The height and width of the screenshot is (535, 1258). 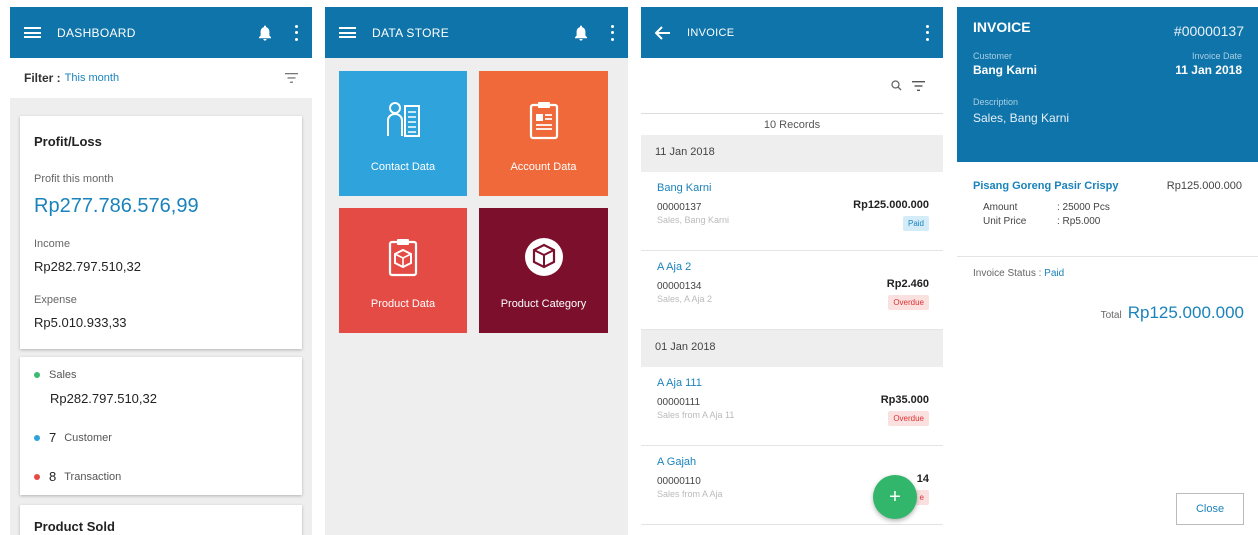 What do you see at coordinates (543, 257) in the screenshot?
I see `cube-icon` at bounding box center [543, 257].